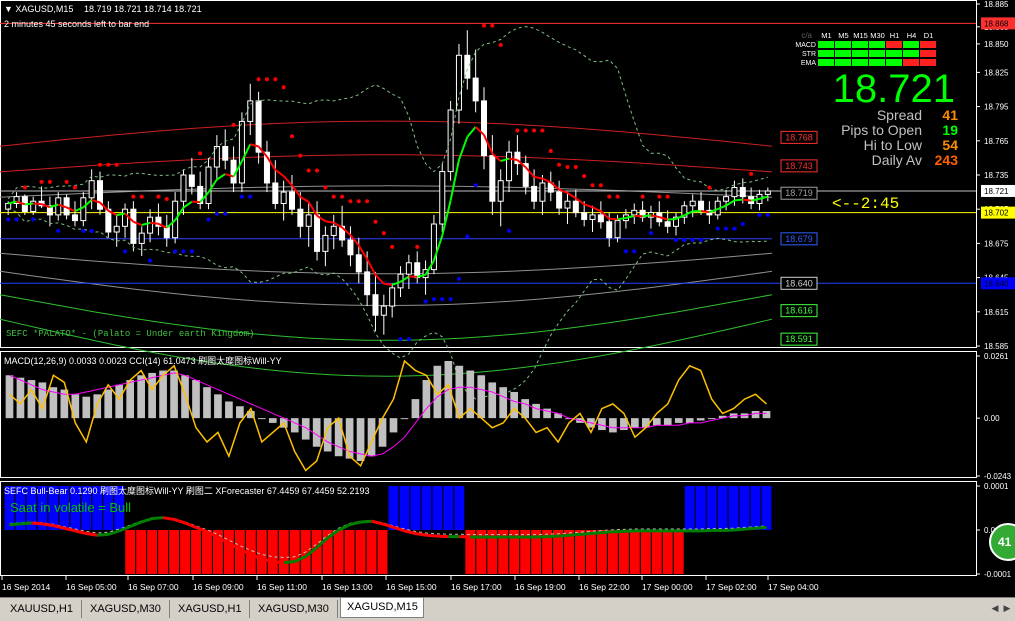  I want to click on tab-scroll-left-icon: ◀, so click(995, 608).